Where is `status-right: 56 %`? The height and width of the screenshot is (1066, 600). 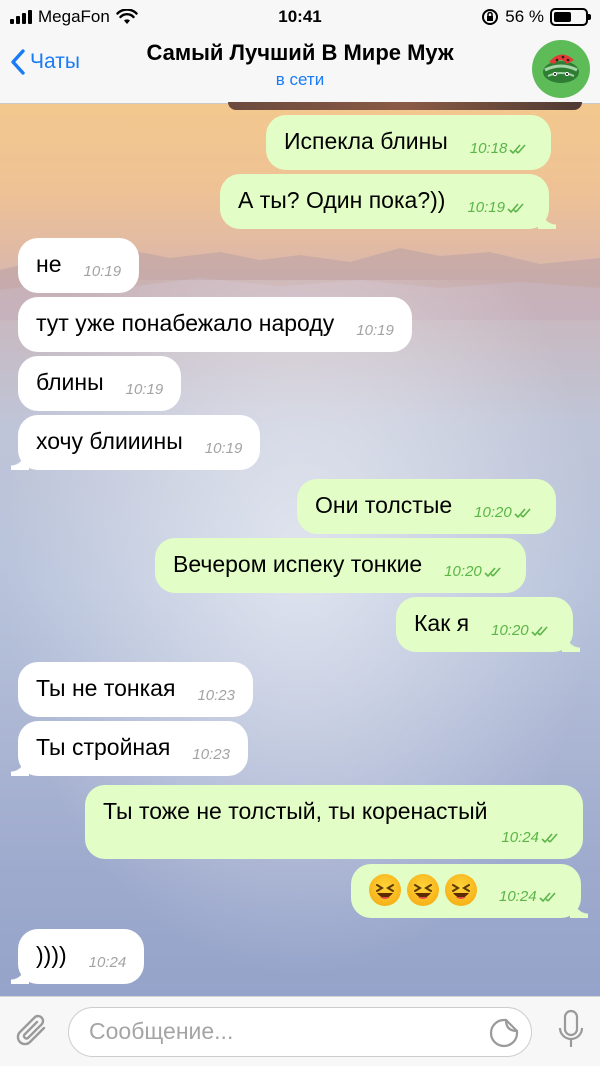
status-right: 56 % is located at coordinates (536, 17).